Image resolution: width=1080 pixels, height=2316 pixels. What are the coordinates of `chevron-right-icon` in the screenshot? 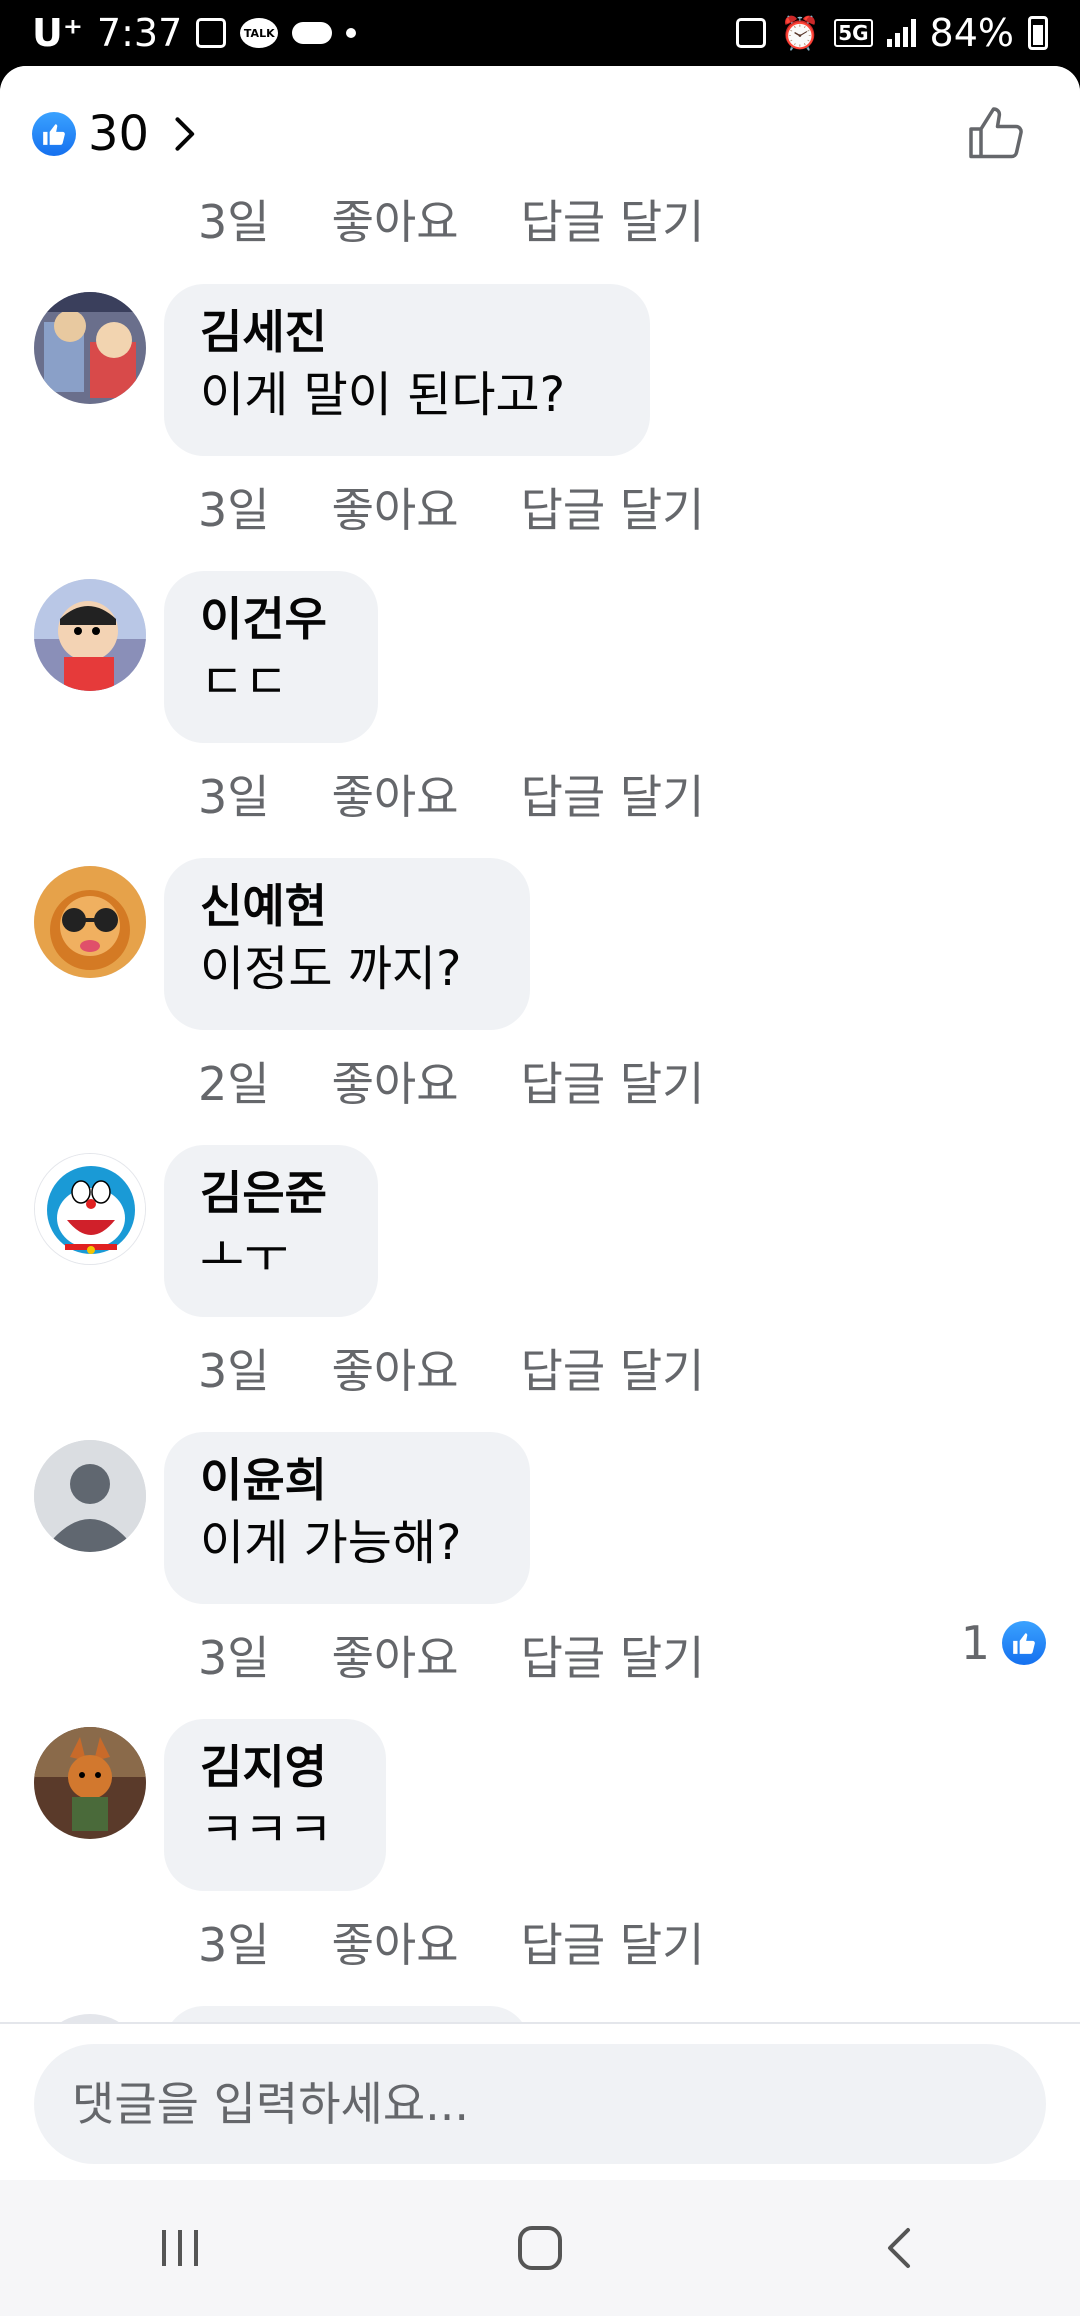 It's located at (185, 134).